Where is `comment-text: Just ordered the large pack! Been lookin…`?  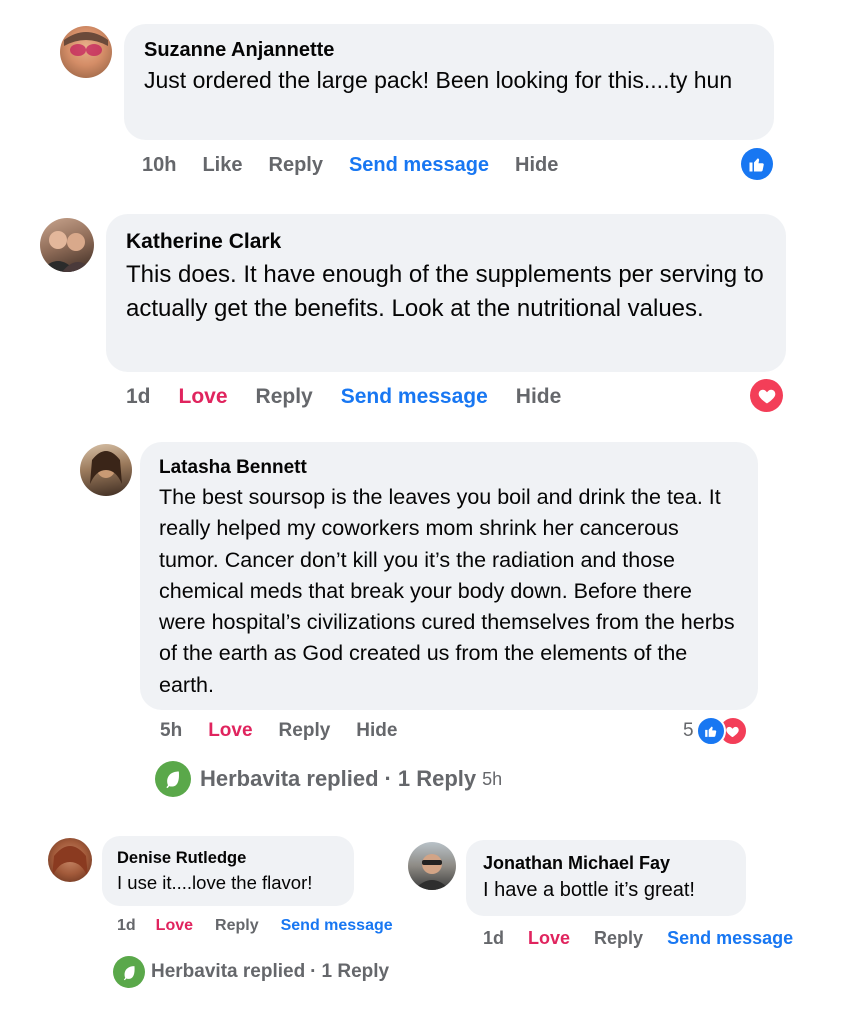
comment-text: Just ordered the large pack! Been lookin… is located at coordinates (438, 80).